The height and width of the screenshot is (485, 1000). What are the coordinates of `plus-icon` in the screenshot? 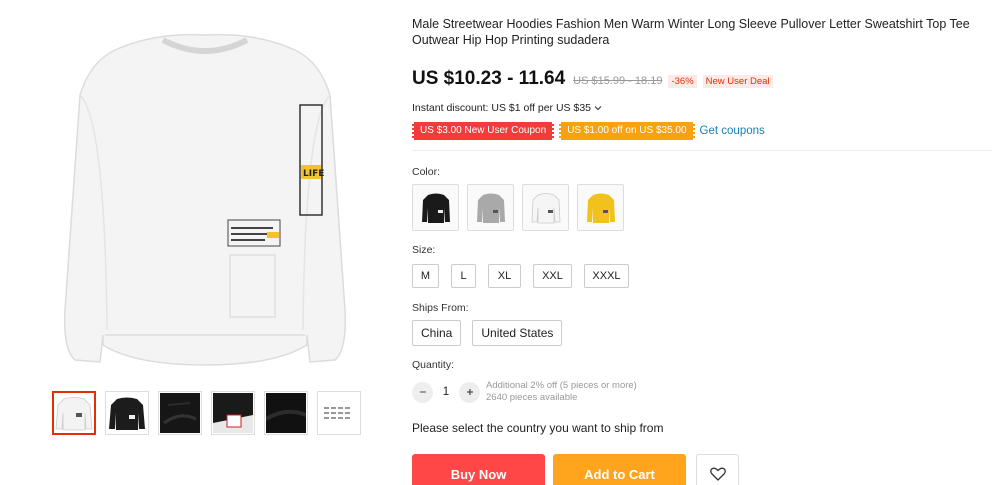 It's located at (469, 392).